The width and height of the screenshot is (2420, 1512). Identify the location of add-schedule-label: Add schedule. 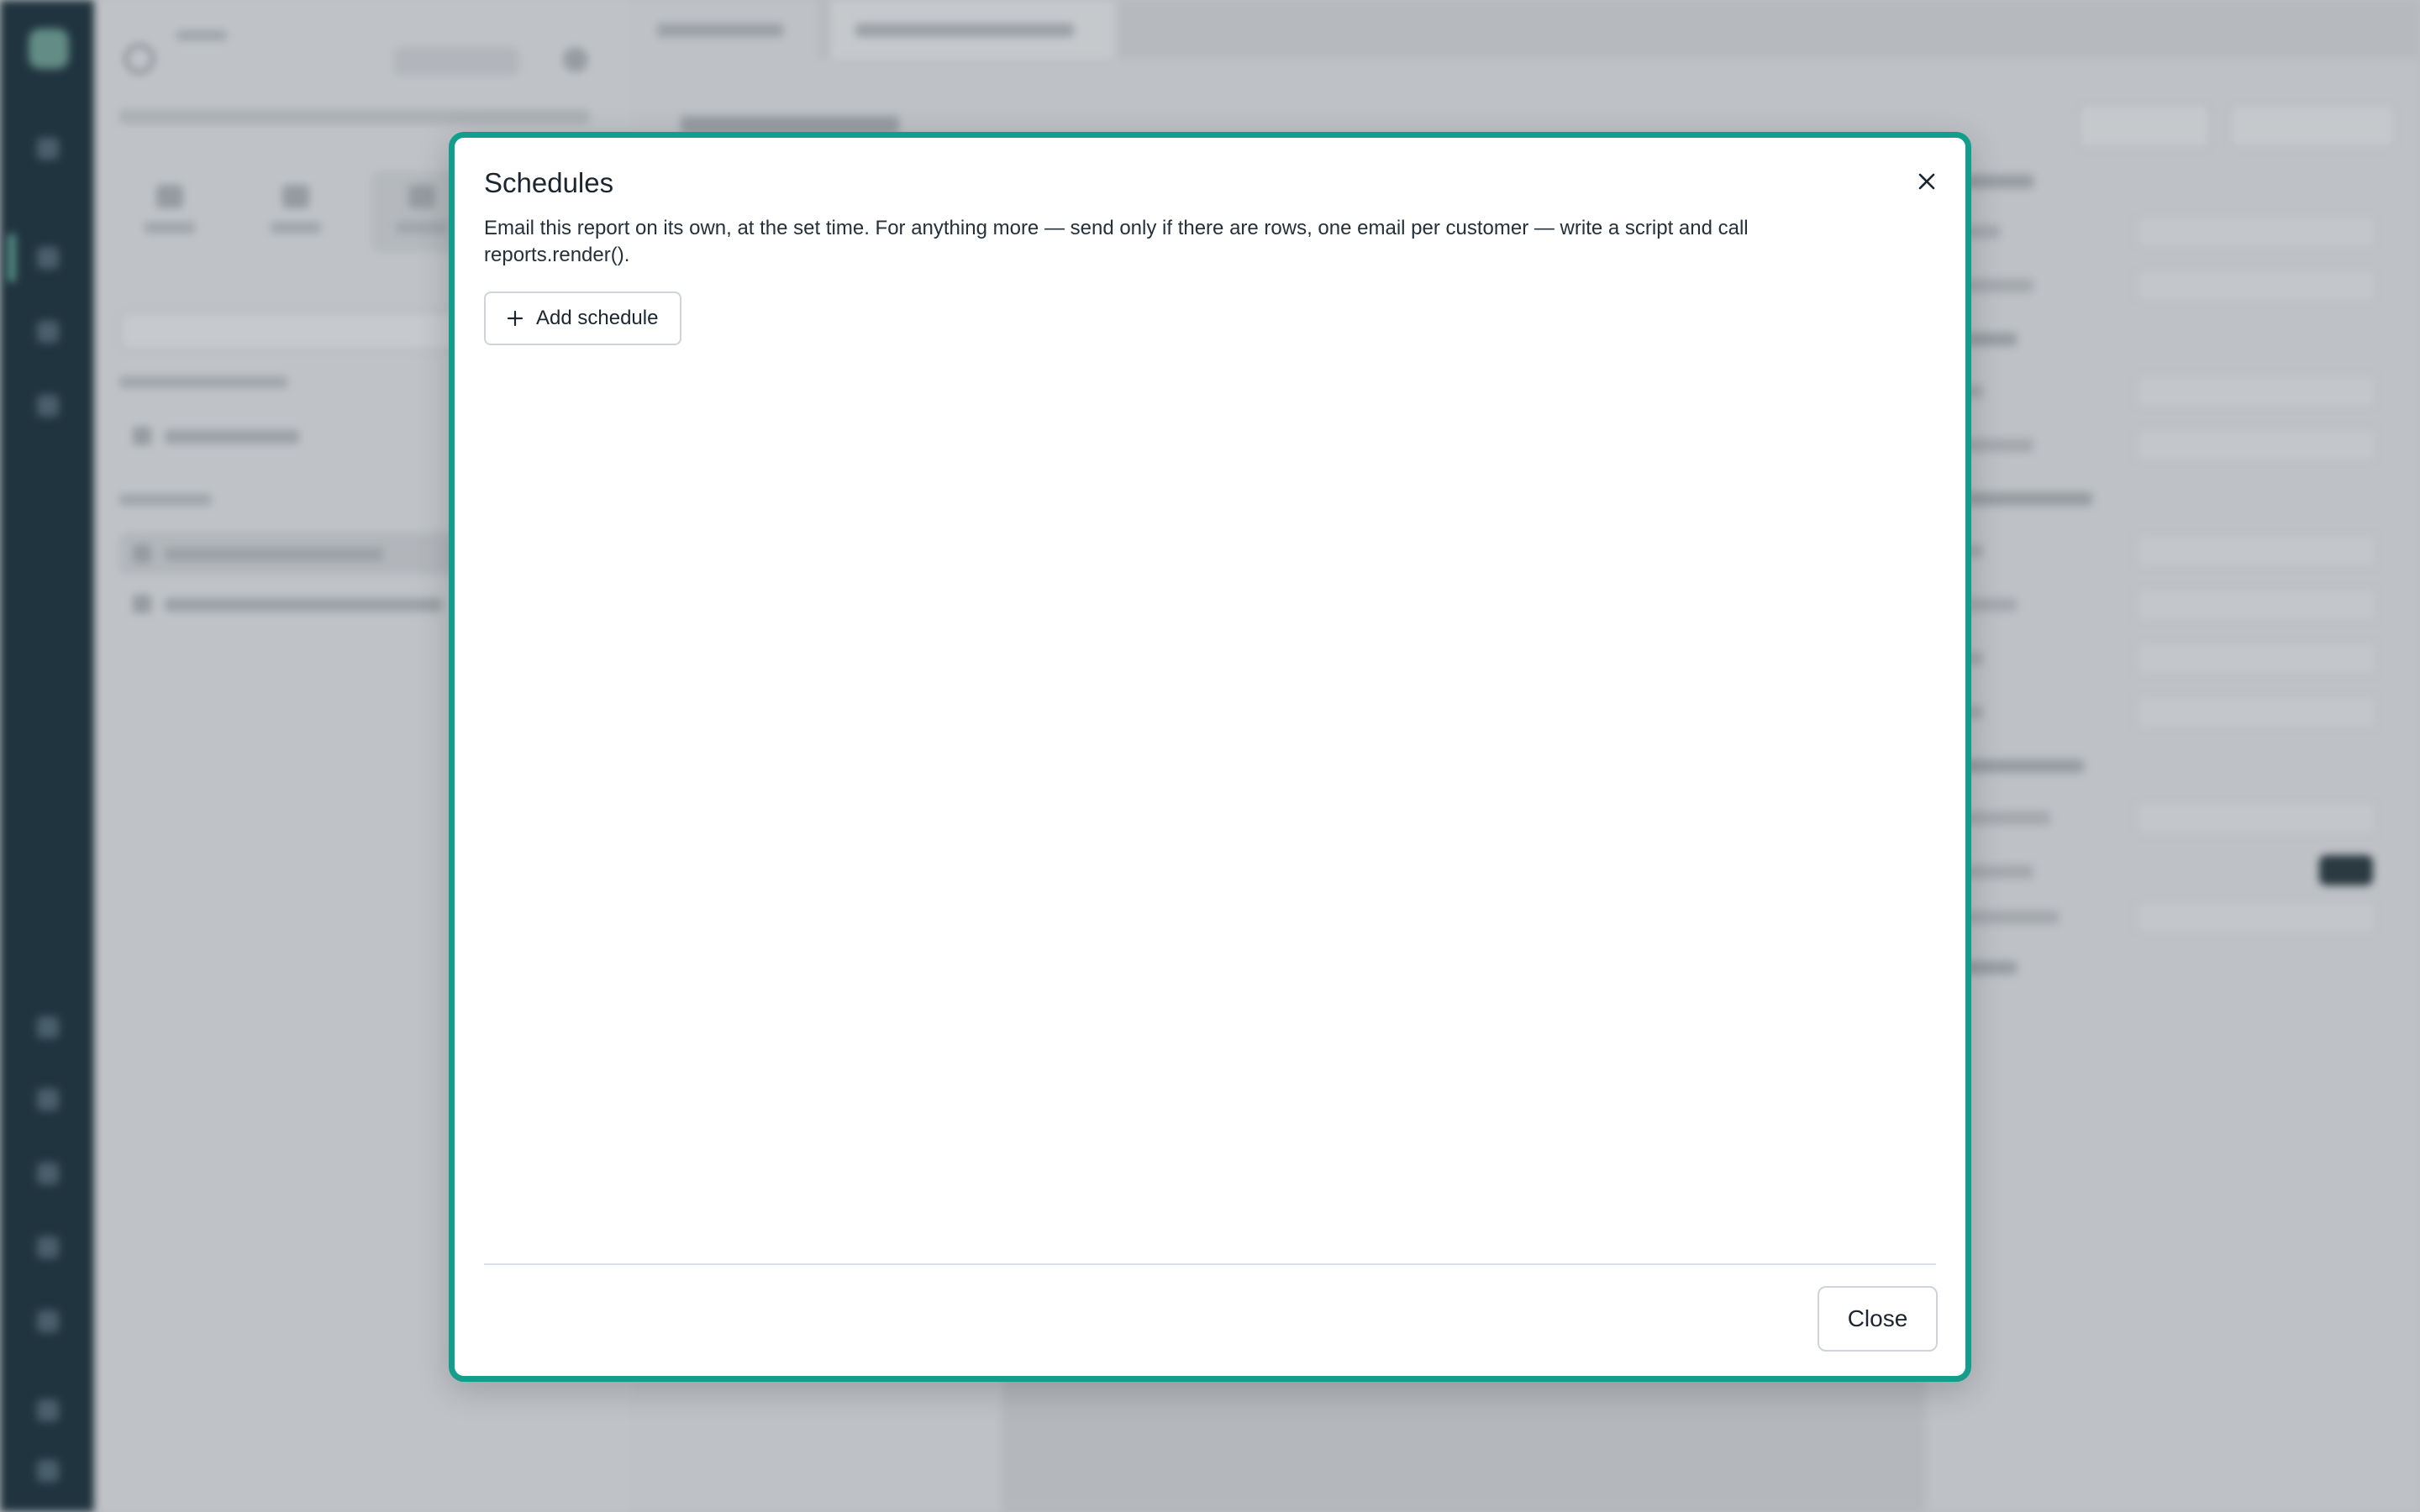
(597, 318).